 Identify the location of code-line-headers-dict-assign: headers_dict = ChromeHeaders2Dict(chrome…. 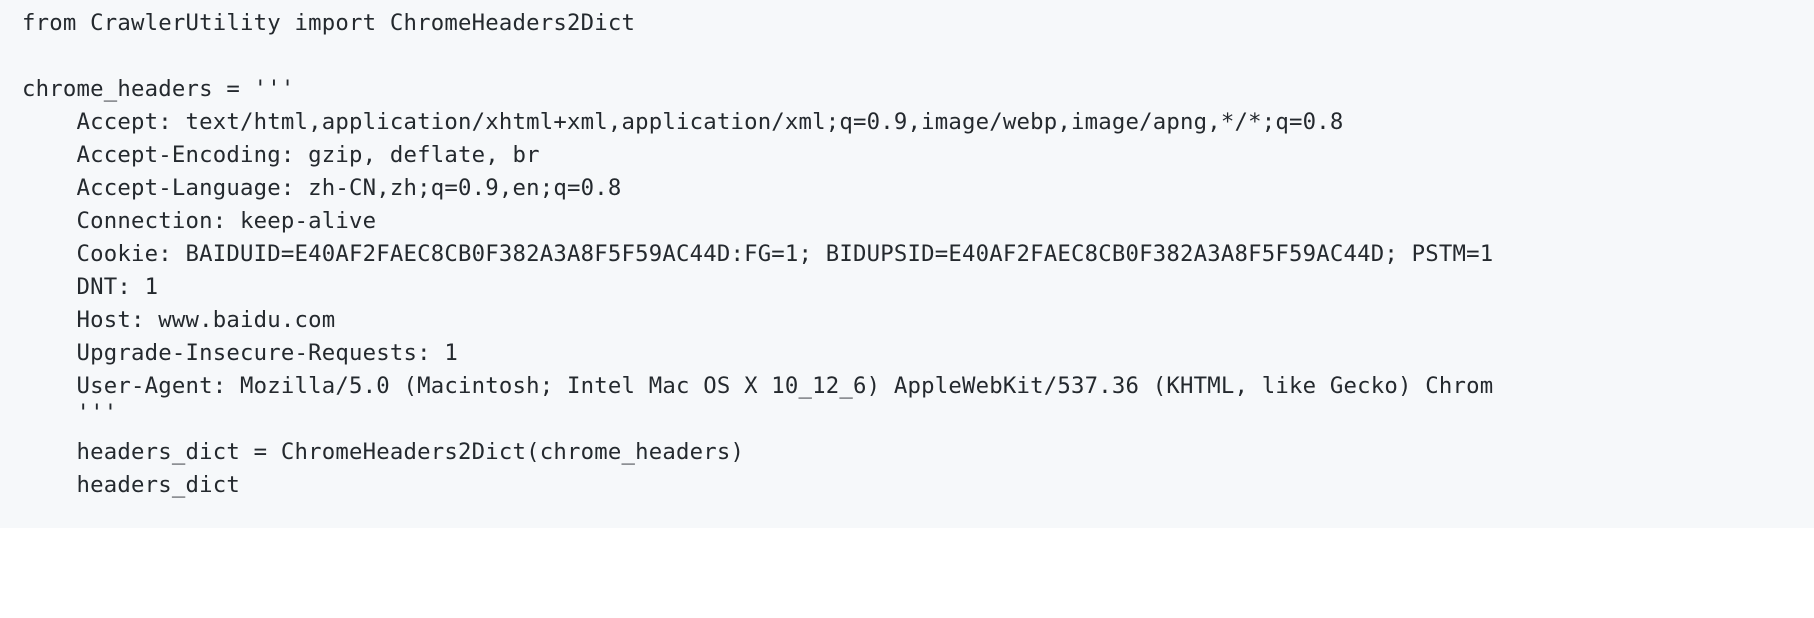
(383, 452).